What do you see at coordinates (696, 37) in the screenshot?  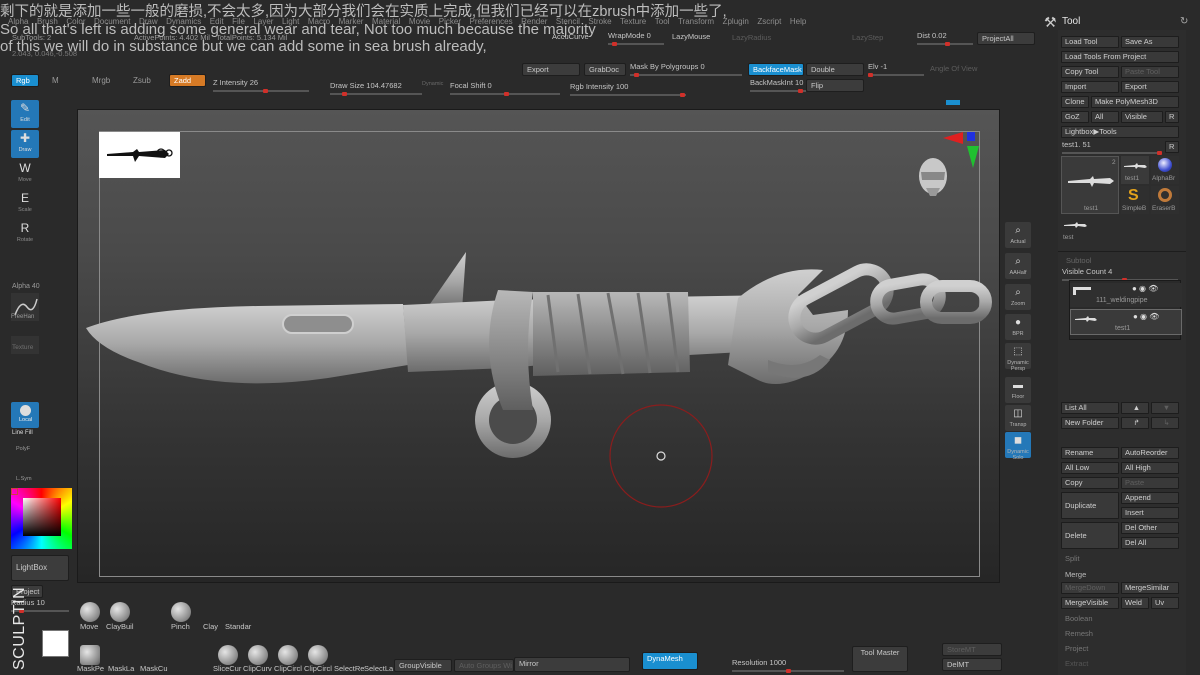 I see `lazymouse-toggle: LazyMouse` at bounding box center [696, 37].